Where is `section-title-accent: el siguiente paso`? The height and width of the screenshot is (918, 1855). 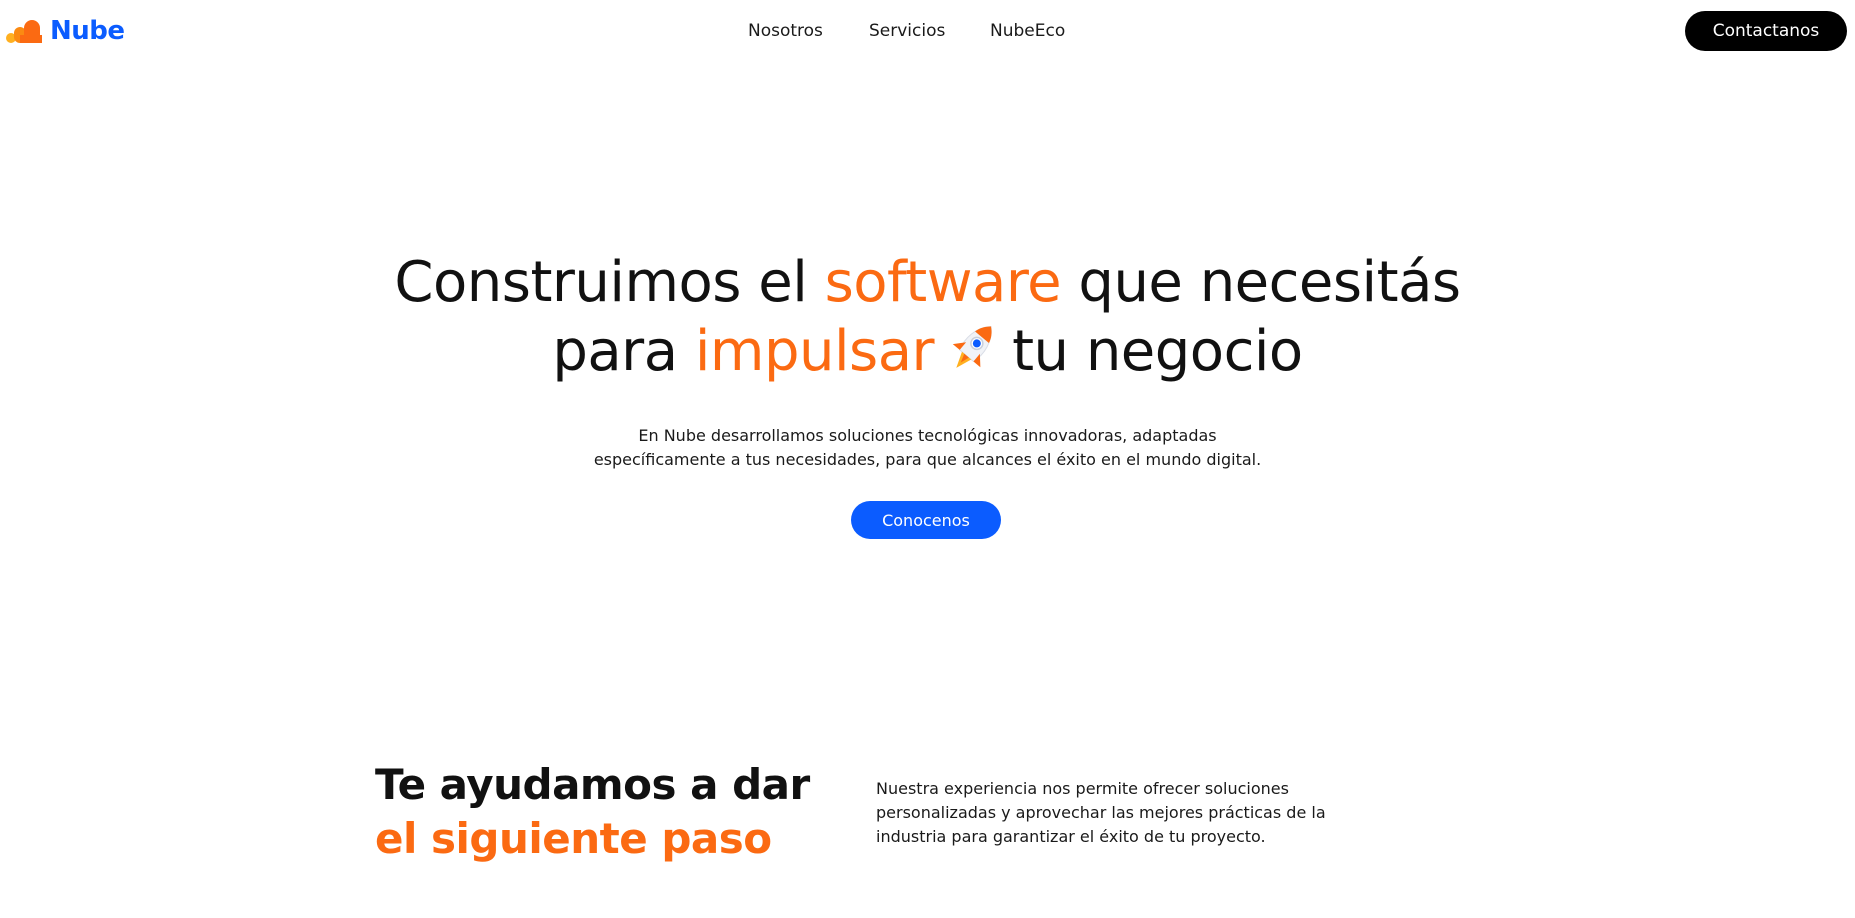
section-title-accent: el siguiente paso is located at coordinates (573, 838).